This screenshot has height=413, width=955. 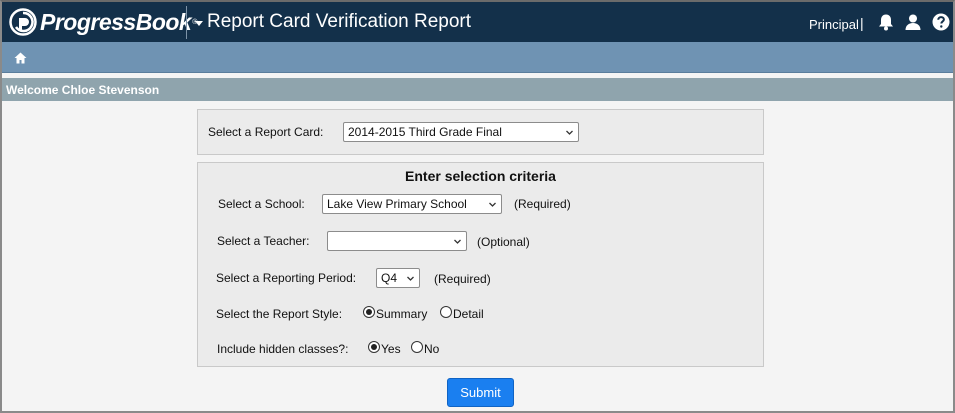 I want to click on no-option-label: No, so click(x=431, y=349).